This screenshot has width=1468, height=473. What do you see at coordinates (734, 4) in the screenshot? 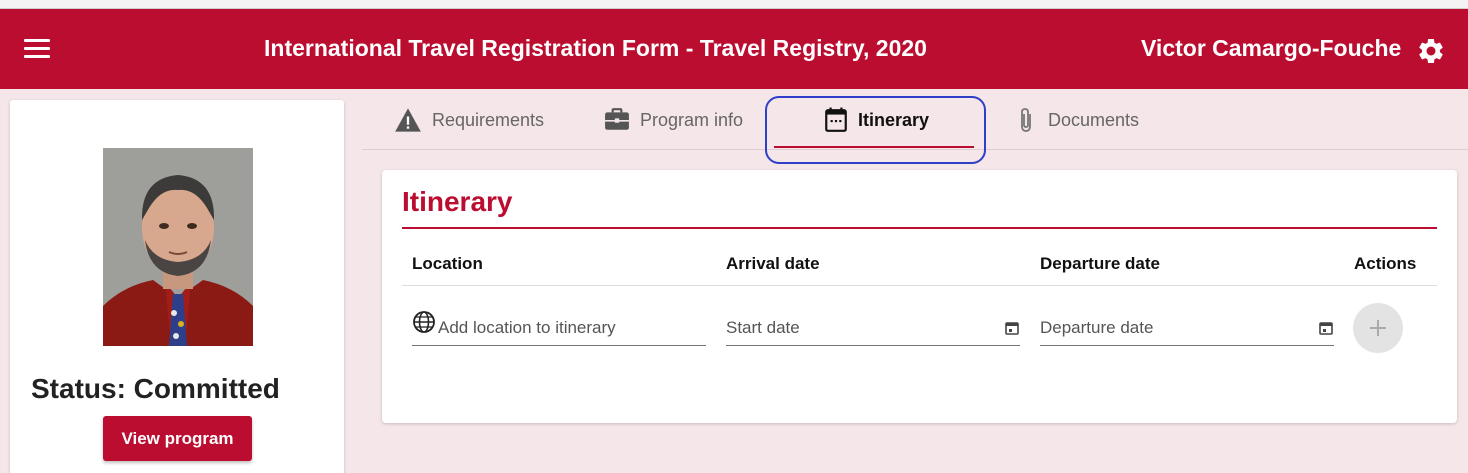
I see `window-top-strip` at bounding box center [734, 4].